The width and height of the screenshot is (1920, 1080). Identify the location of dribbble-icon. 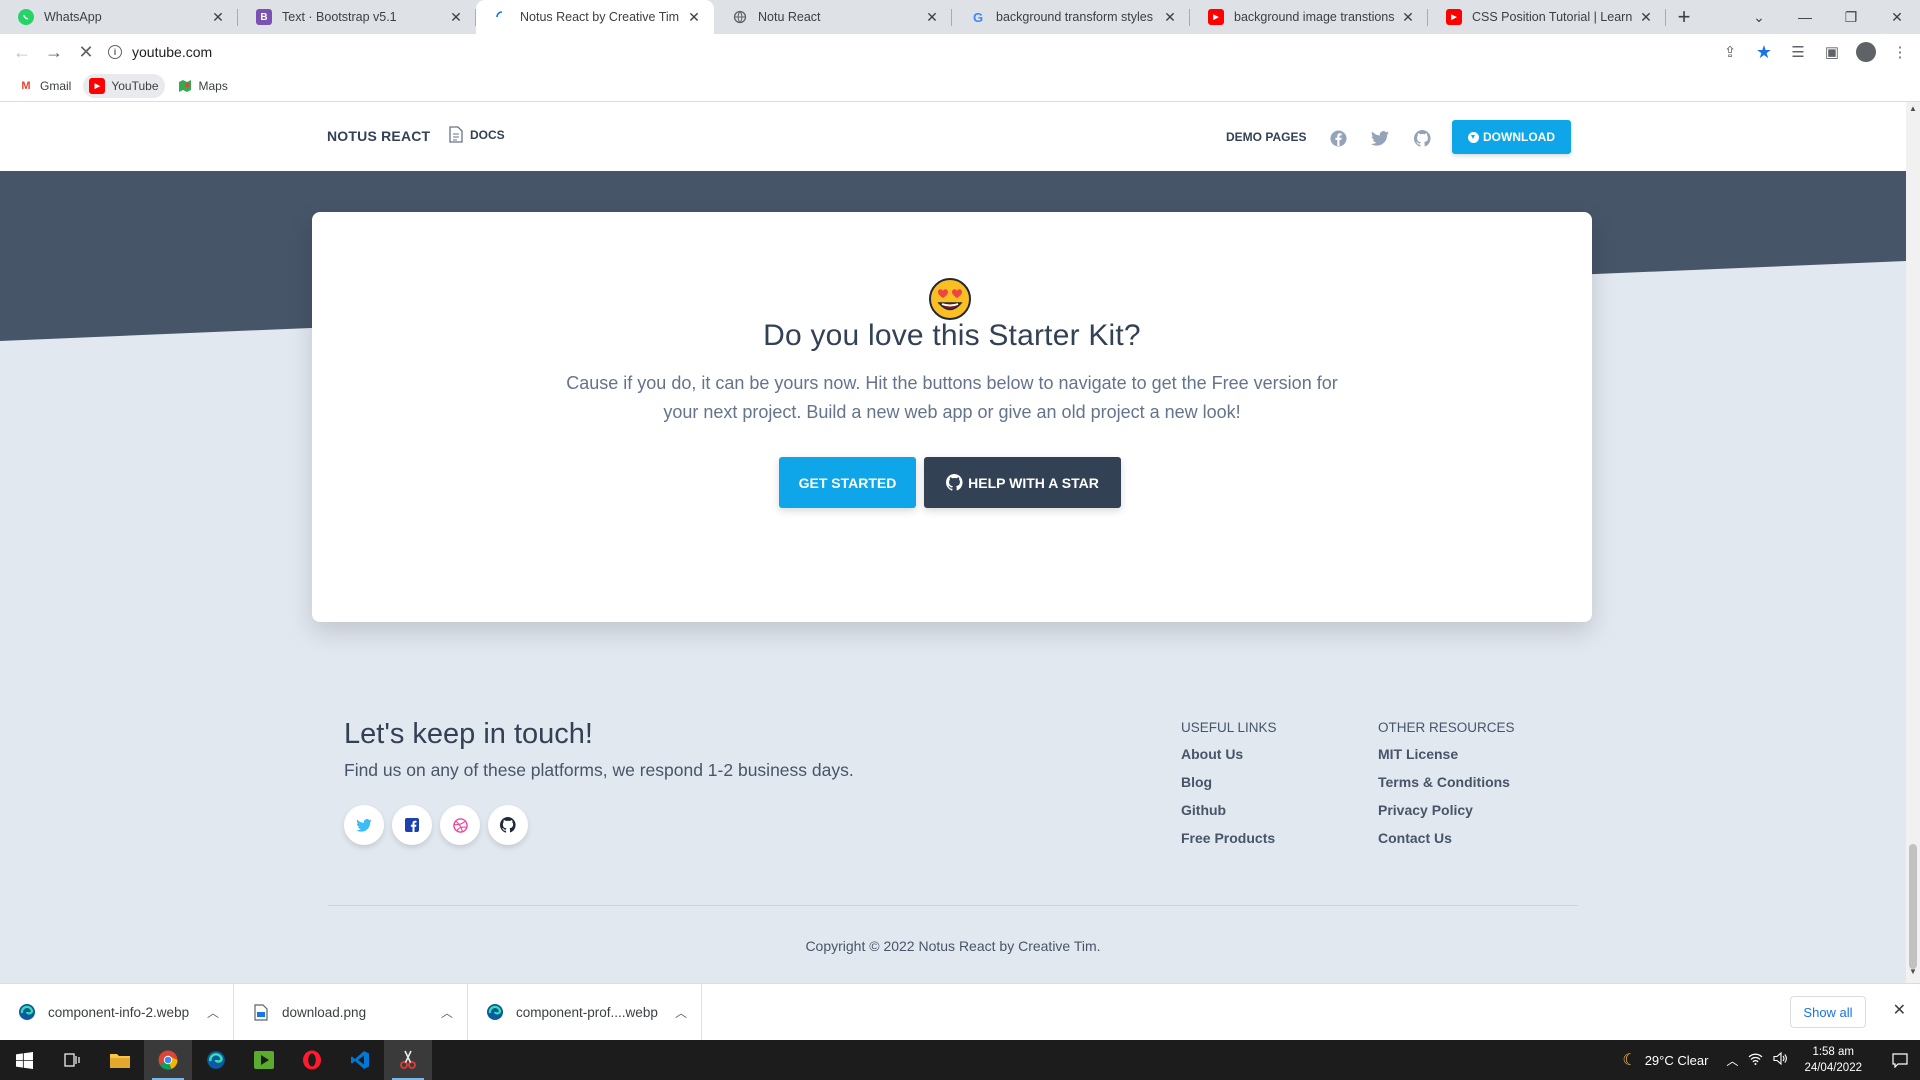
(460, 825).